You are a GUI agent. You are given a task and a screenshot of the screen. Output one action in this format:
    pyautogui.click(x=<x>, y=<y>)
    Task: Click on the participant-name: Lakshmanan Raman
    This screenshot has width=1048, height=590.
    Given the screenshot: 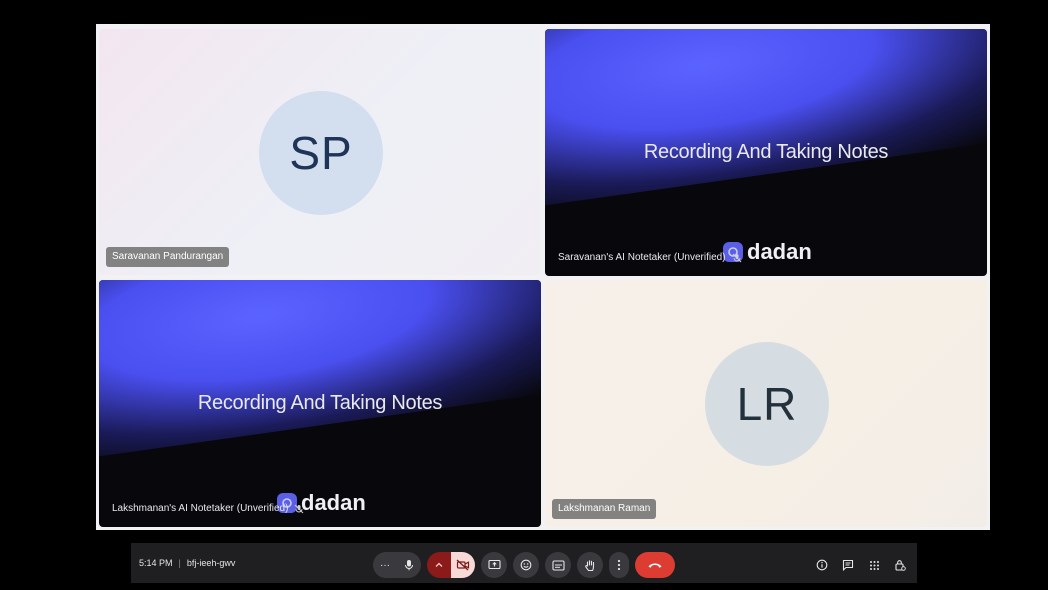 What is the action you would take?
    pyautogui.click(x=604, y=509)
    